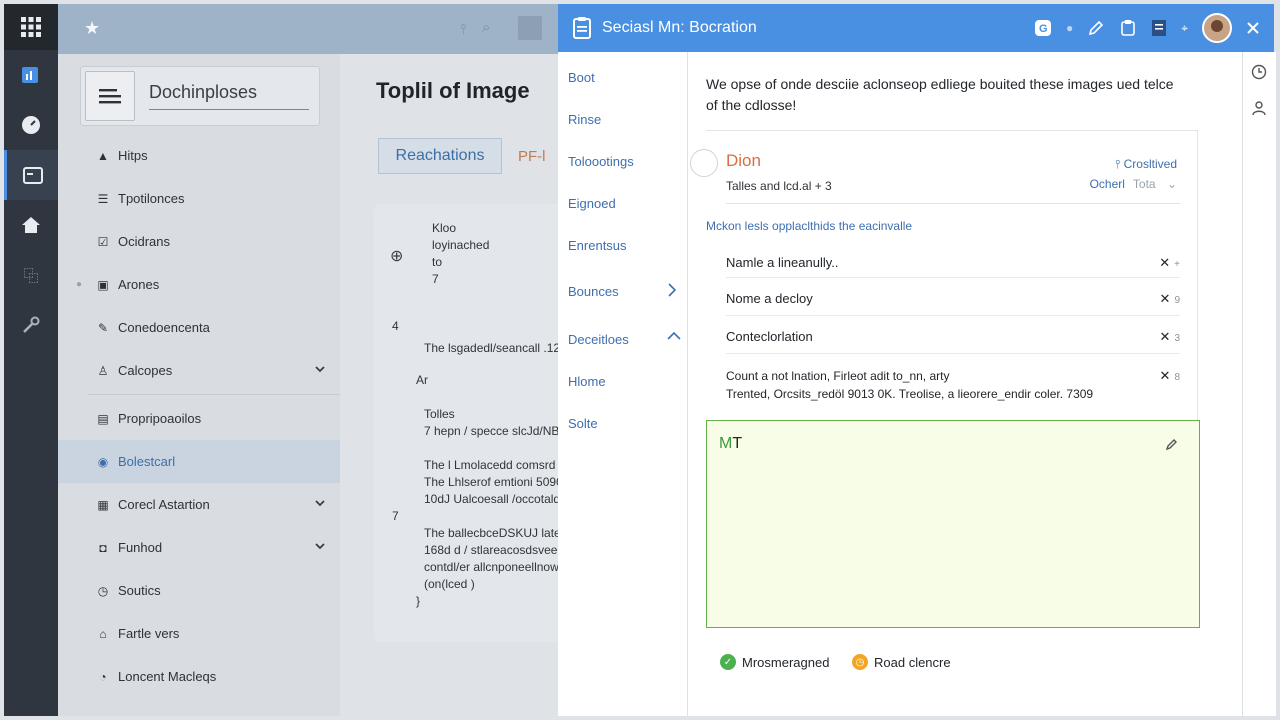  Describe the element at coordinates (31, 125) in the screenshot. I see `rail-gauge-button` at that location.